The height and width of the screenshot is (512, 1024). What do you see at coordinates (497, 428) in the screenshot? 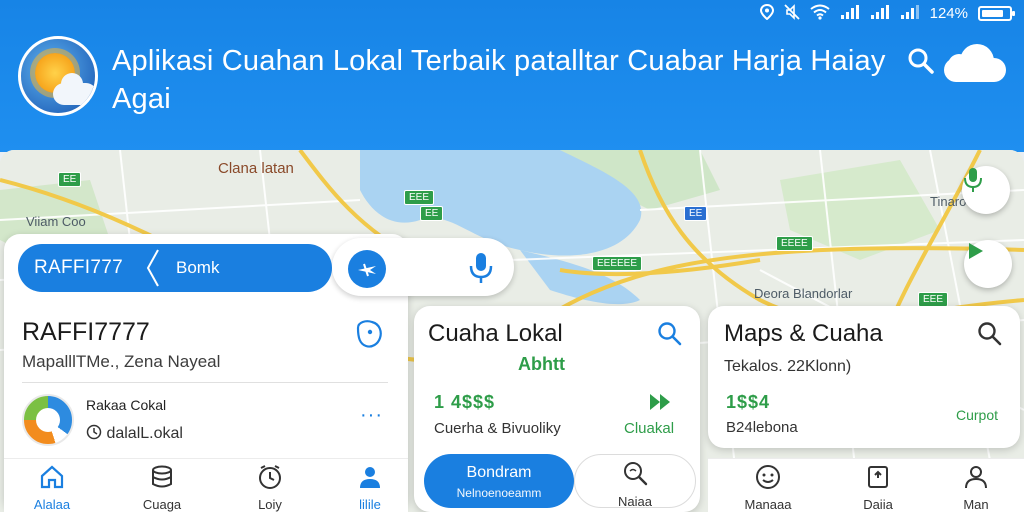
I see `card-description: Cuerha & Bivuoliky` at bounding box center [497, 428].